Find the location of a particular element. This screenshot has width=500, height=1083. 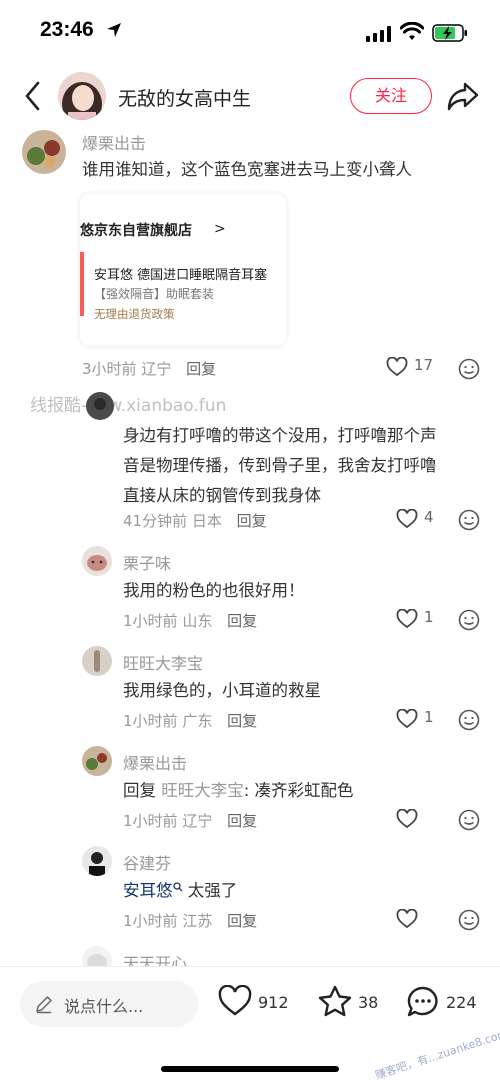

status-bar: 23:46 is located at coordinates (250, 33).